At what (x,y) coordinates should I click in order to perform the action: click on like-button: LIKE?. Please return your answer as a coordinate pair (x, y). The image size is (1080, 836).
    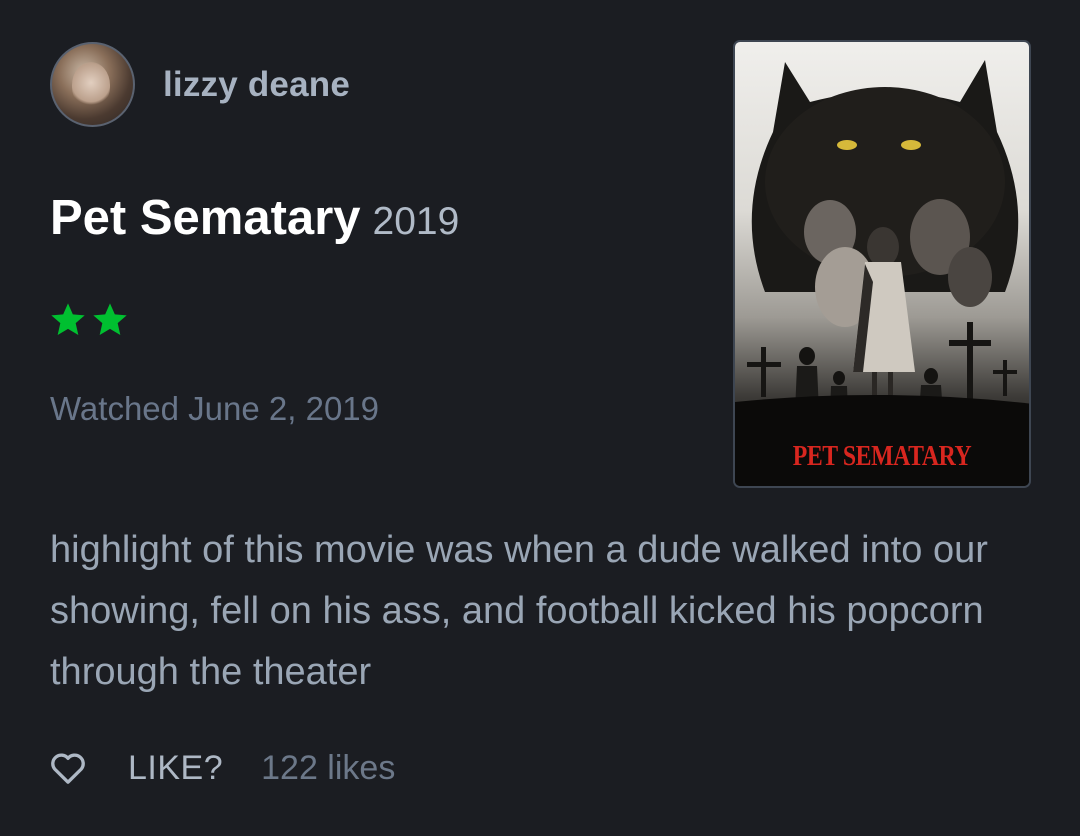
    Looking at the image, I should click on (175, 768).